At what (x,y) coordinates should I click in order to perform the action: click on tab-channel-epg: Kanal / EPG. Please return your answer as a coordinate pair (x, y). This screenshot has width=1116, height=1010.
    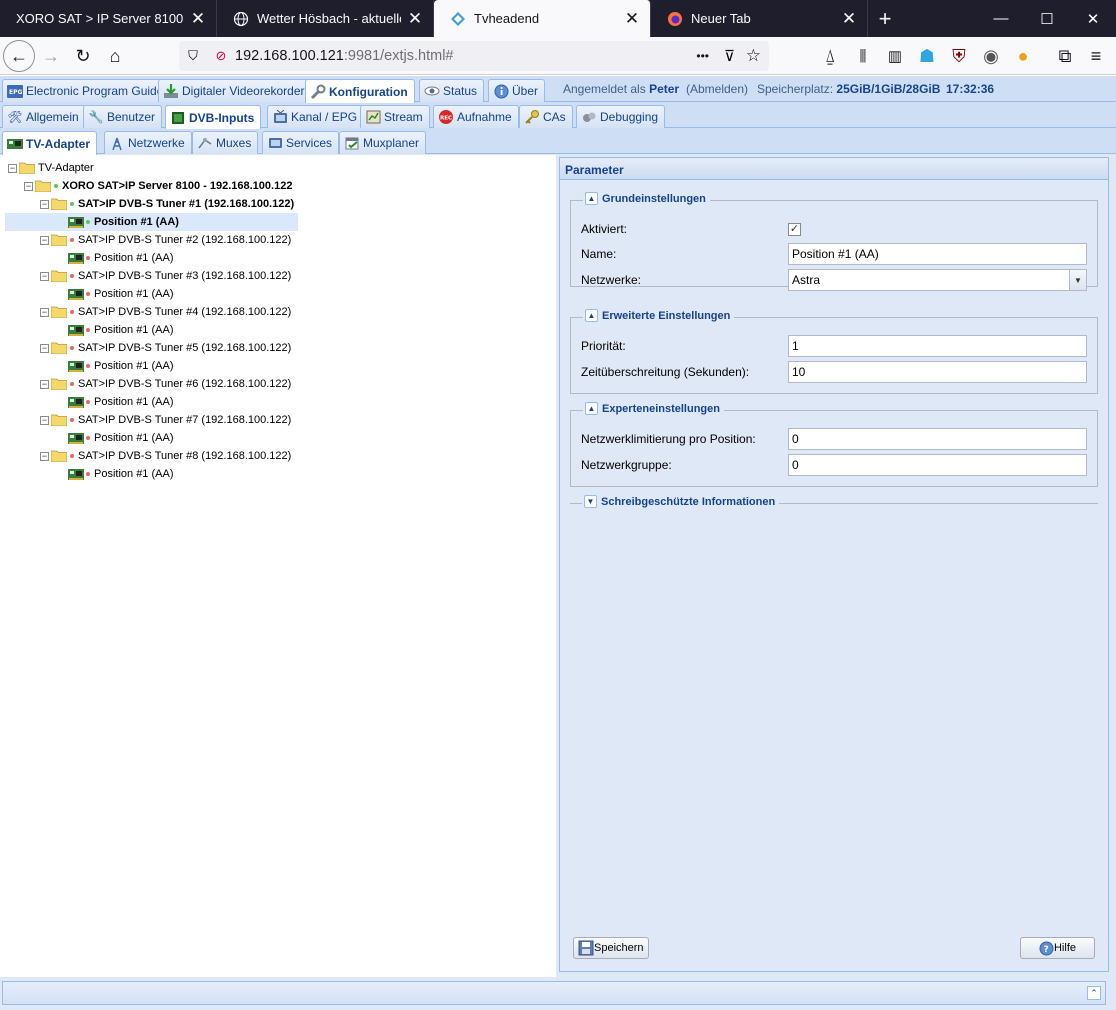
    Looking at the image, I should click on (316, 116).